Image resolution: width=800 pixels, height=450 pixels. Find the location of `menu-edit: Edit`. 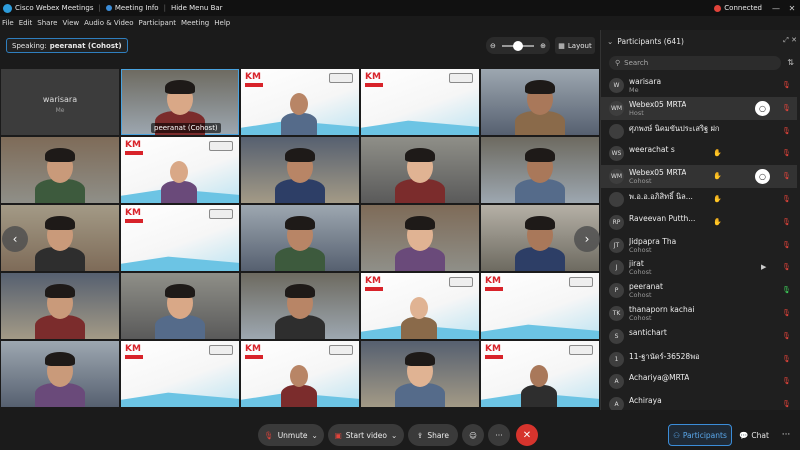

menu-edit: Edit is located at coordinates (26, 23).